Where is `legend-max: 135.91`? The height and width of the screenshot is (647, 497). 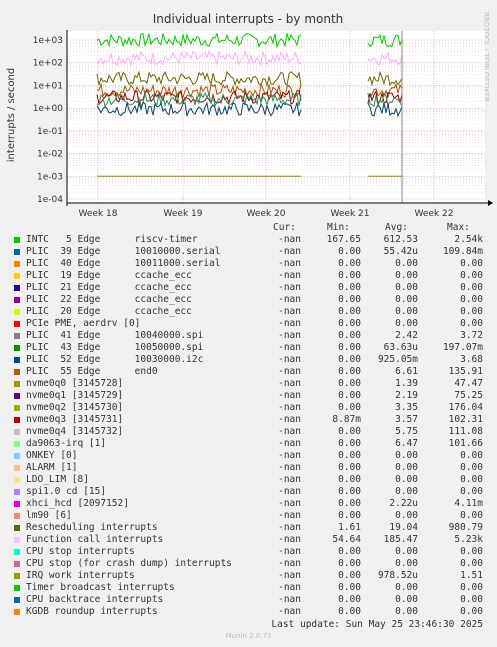
legend-max: 135.91 is located at coordinates (465, 371).